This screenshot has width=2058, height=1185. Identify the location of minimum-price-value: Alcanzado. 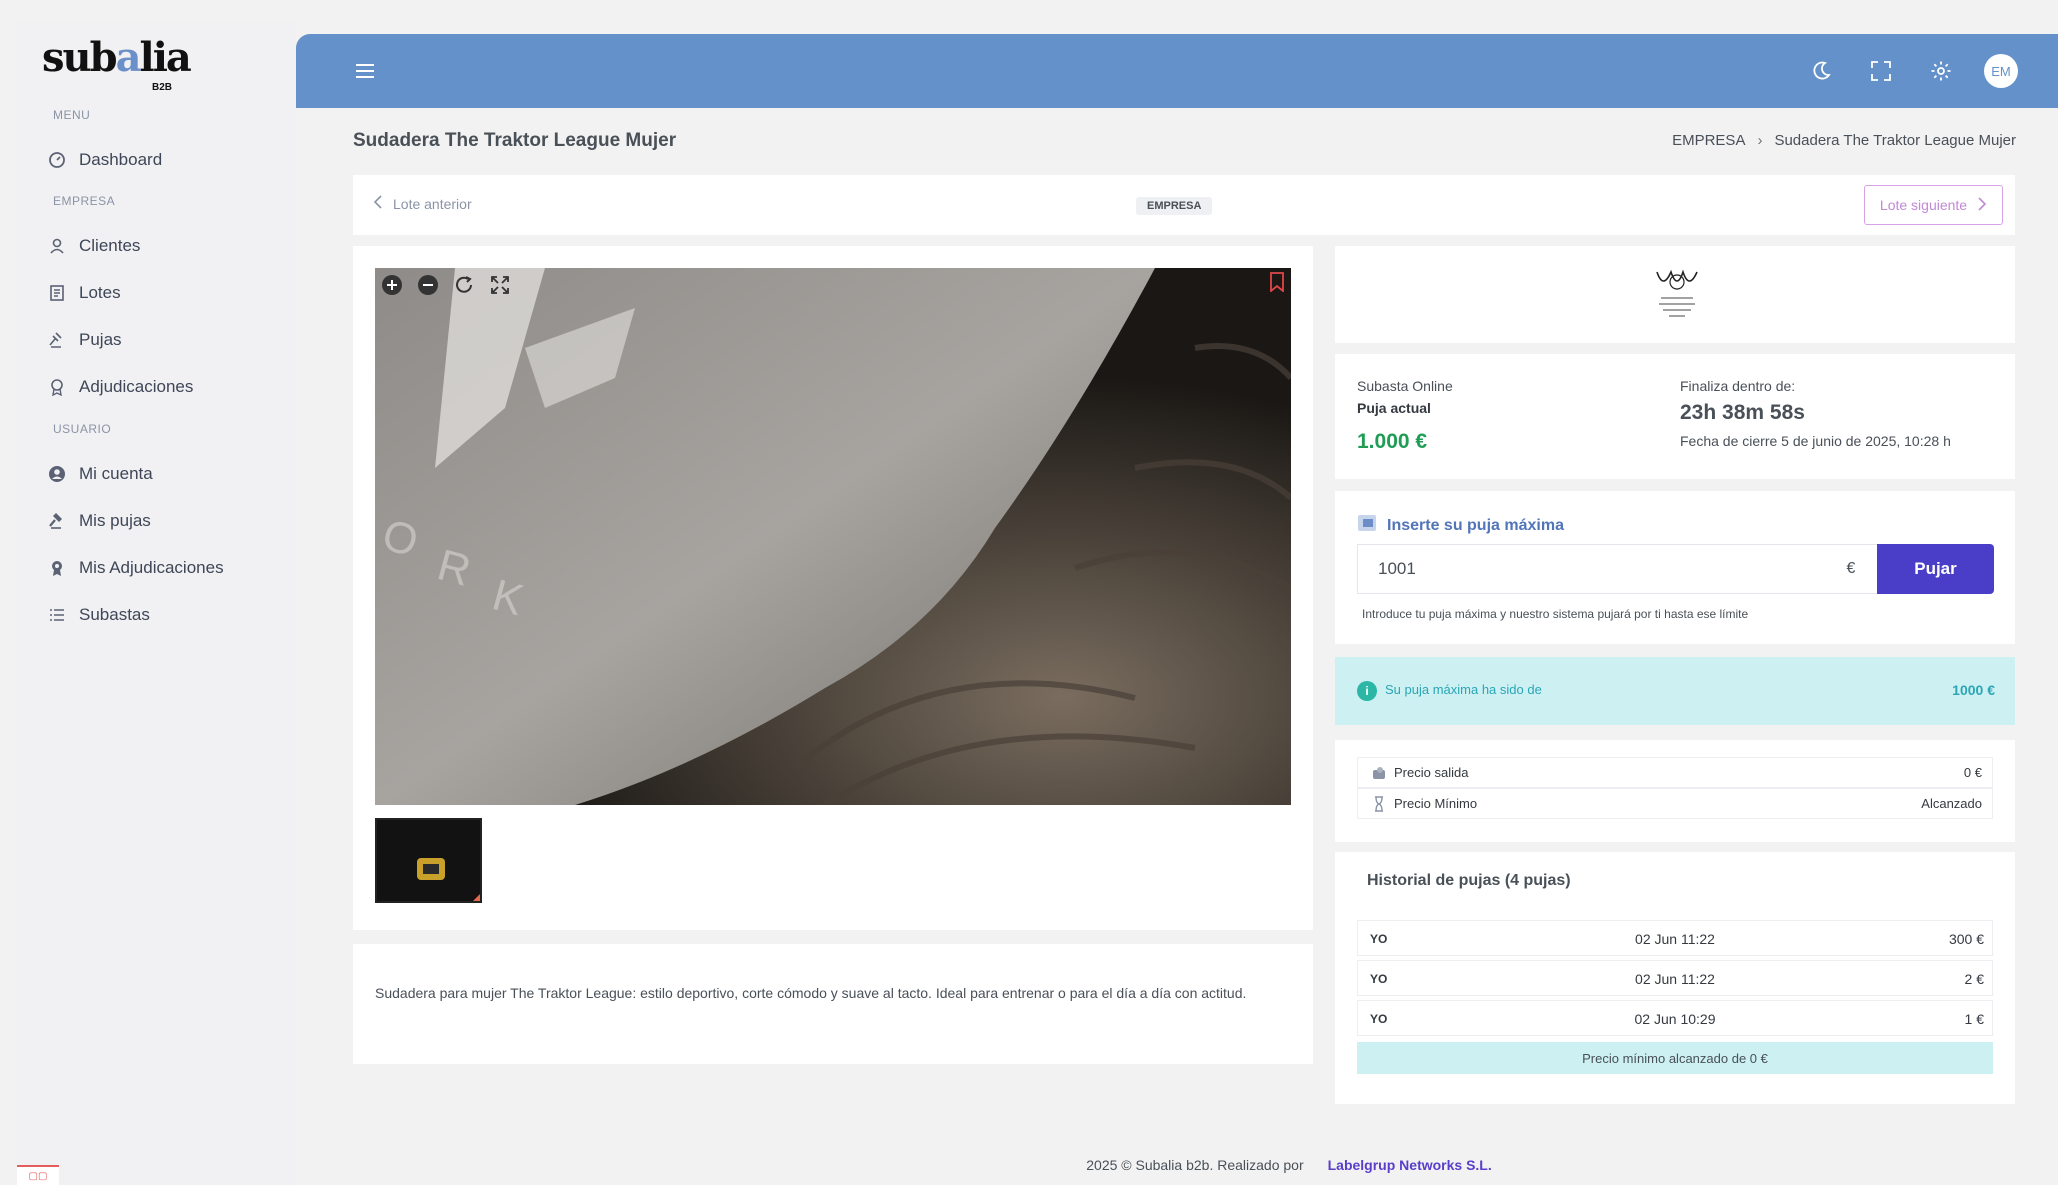
(1951, 803).